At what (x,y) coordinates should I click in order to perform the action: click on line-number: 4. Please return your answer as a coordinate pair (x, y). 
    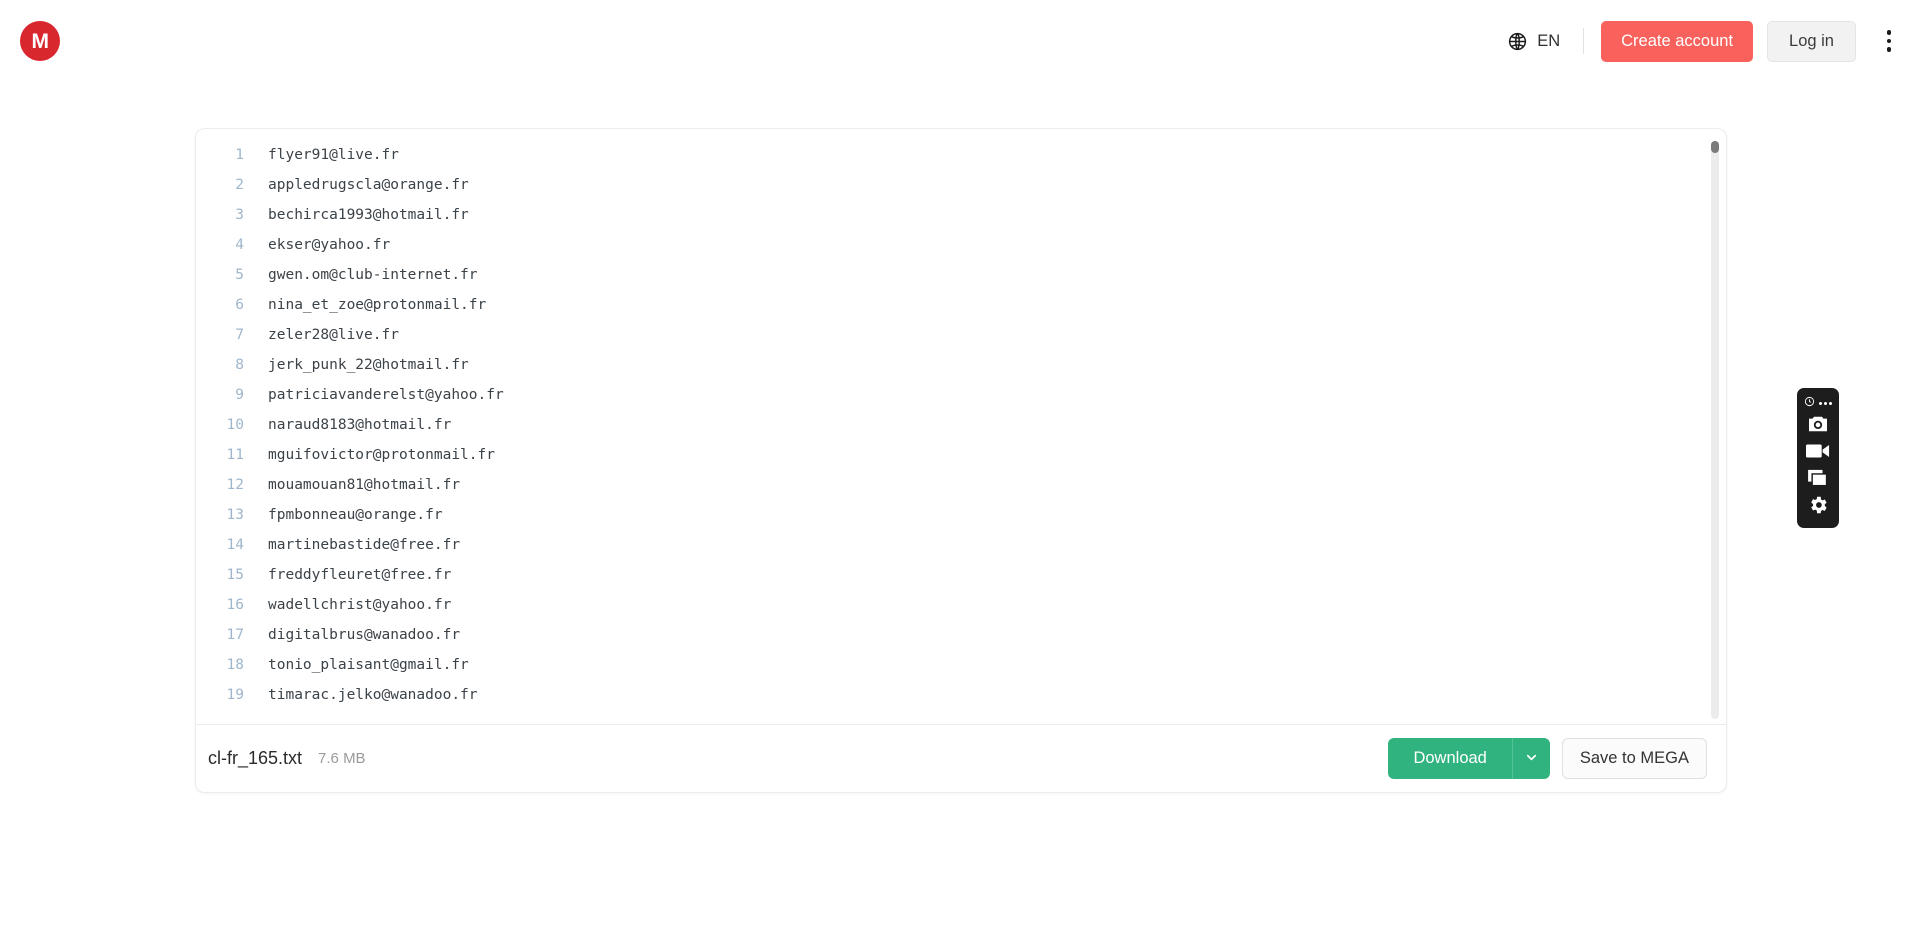
    Looking at the image, I should click on (239, 245).